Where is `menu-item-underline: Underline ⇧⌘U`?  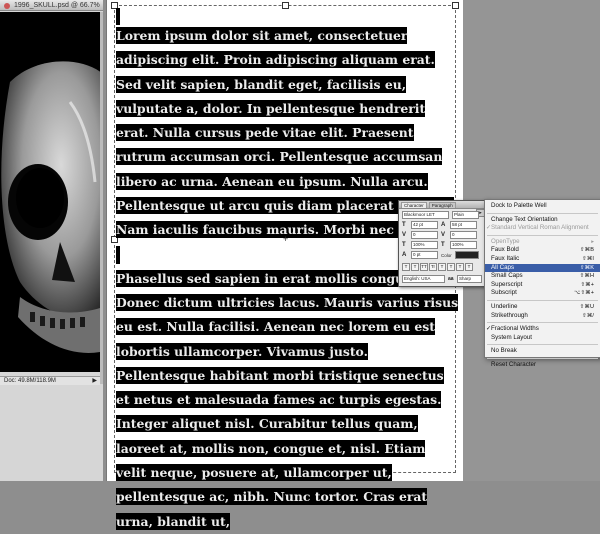 menu-item-underline: Underline ⇧⌘U is located at coordinates (542, 307).